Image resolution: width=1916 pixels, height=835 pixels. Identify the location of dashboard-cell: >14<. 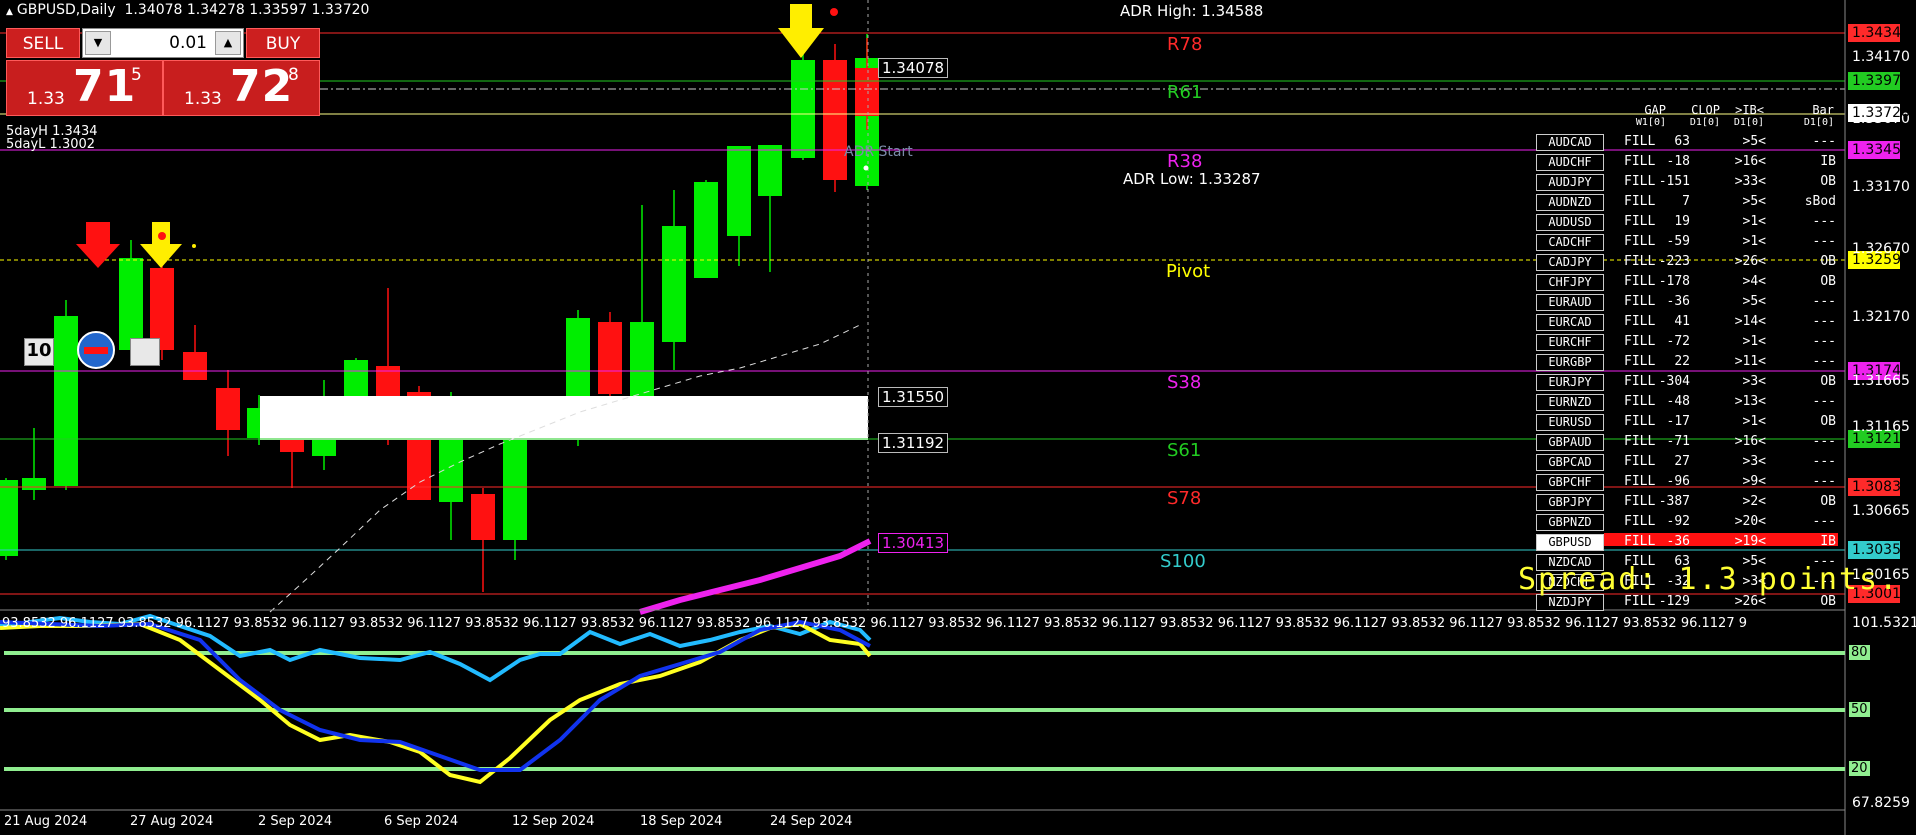
(1750, 321).